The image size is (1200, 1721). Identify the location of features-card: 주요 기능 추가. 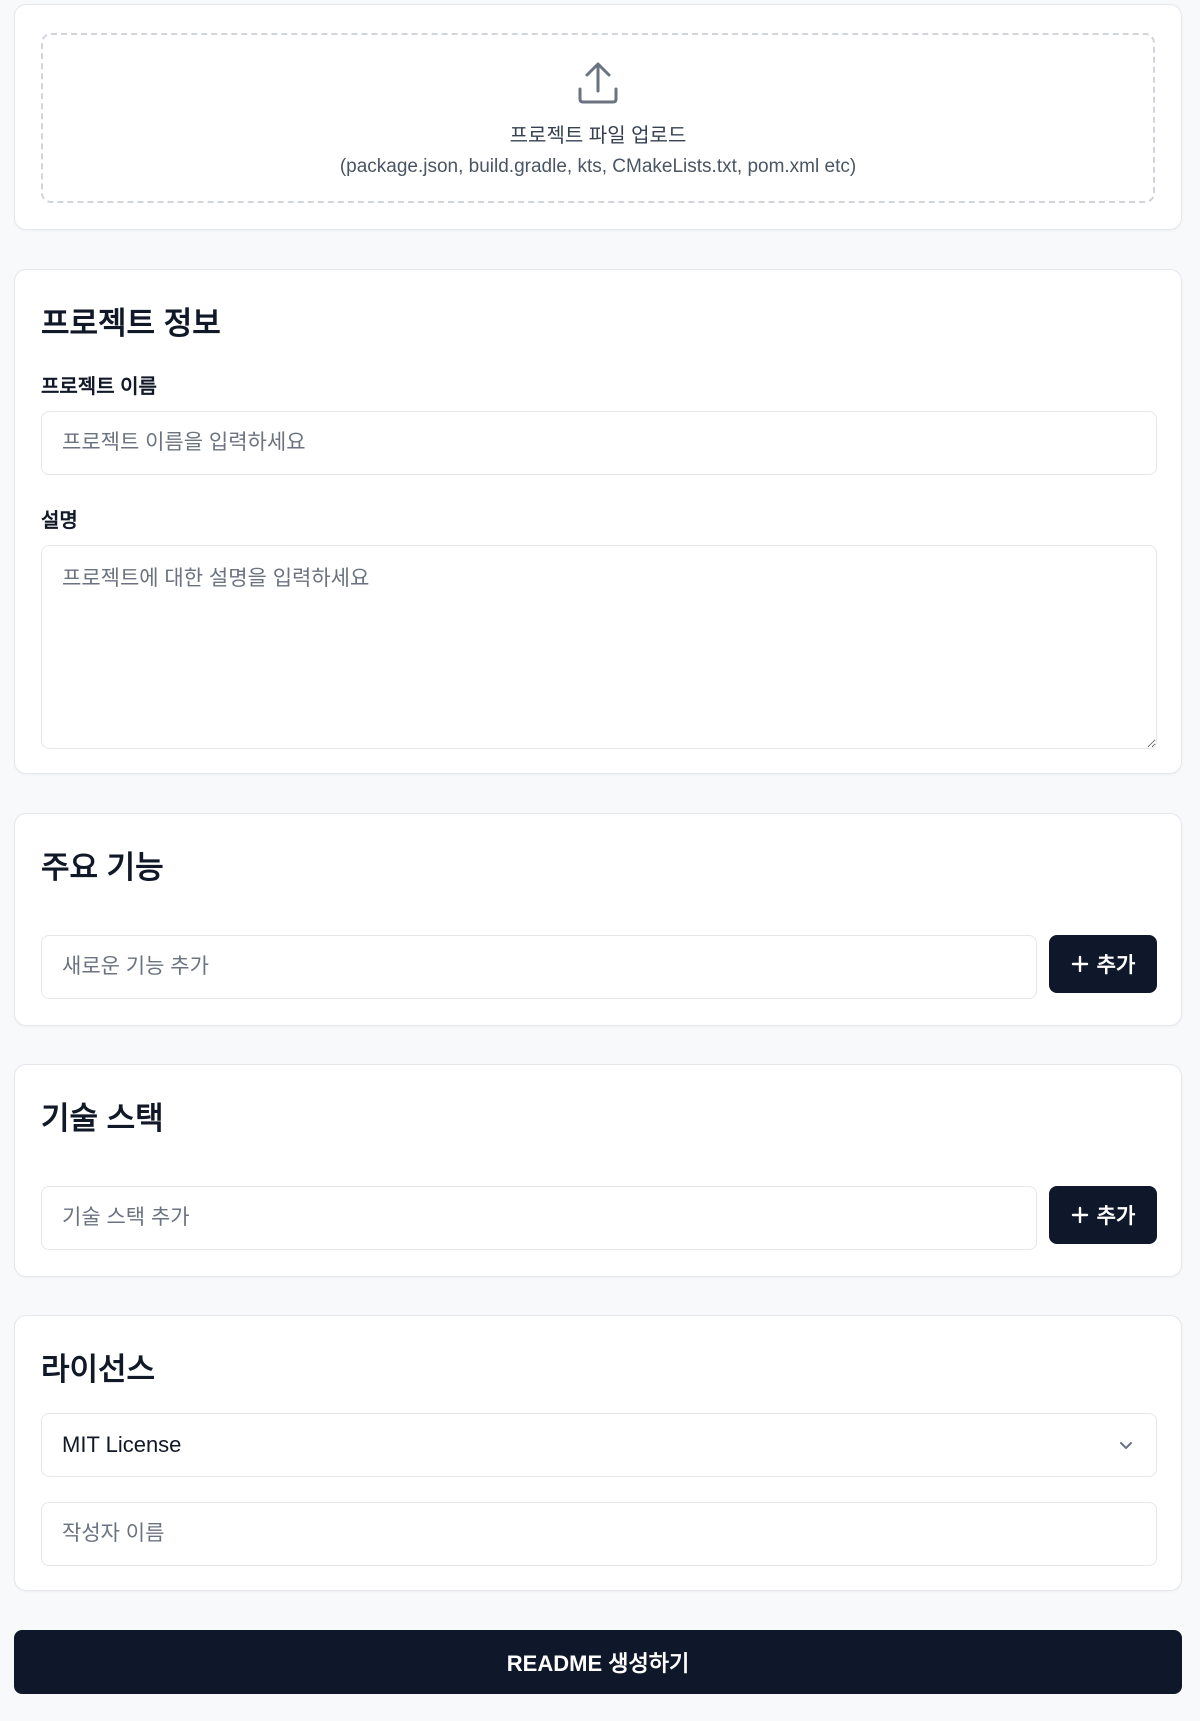
(598, 919).